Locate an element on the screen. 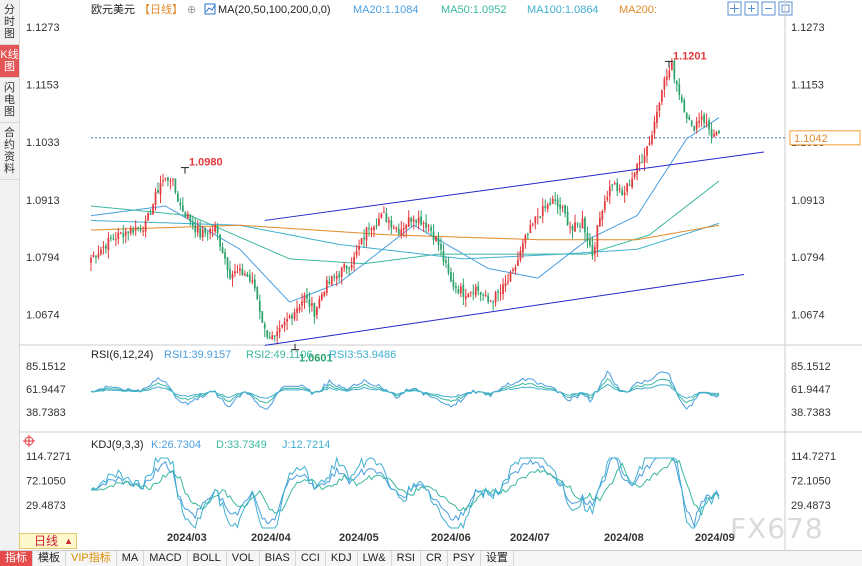 This screenshot has height=566, width=862. rsi-tick-left: 38.7383 is located at coordinates (46, 413).